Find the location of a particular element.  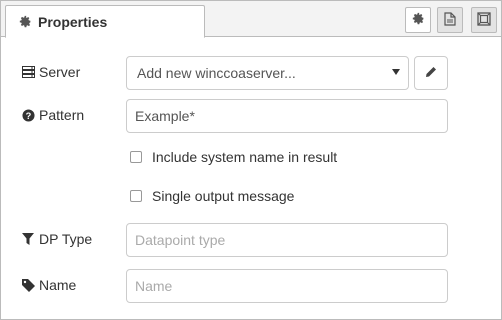

pencil-icon is located at coordinates (431, 73).